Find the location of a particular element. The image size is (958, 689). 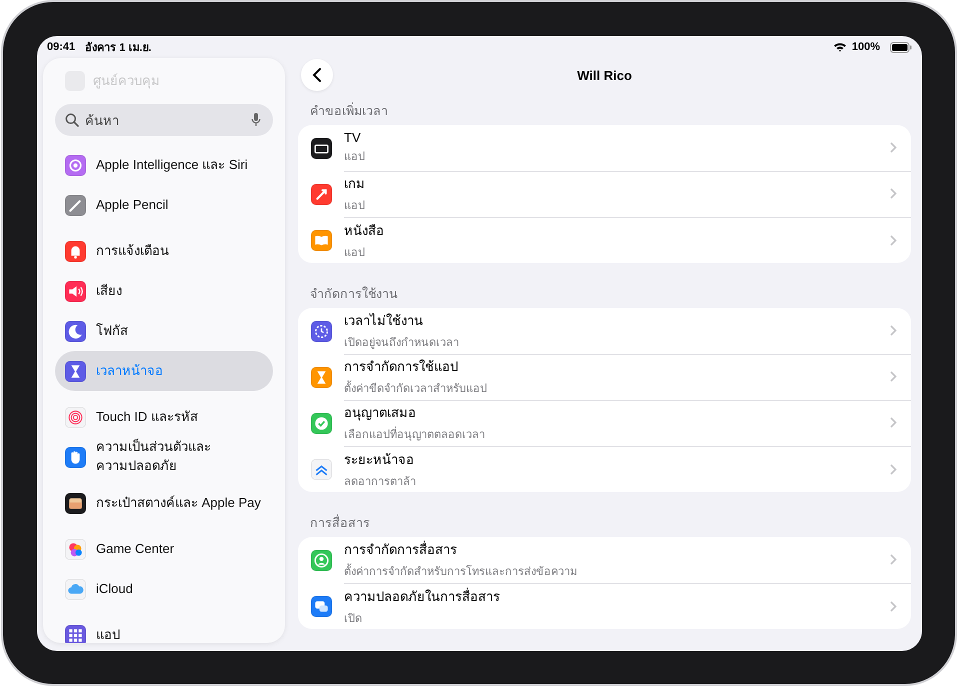

sidebar-label: iCloud is located at coordinates (114, 589).